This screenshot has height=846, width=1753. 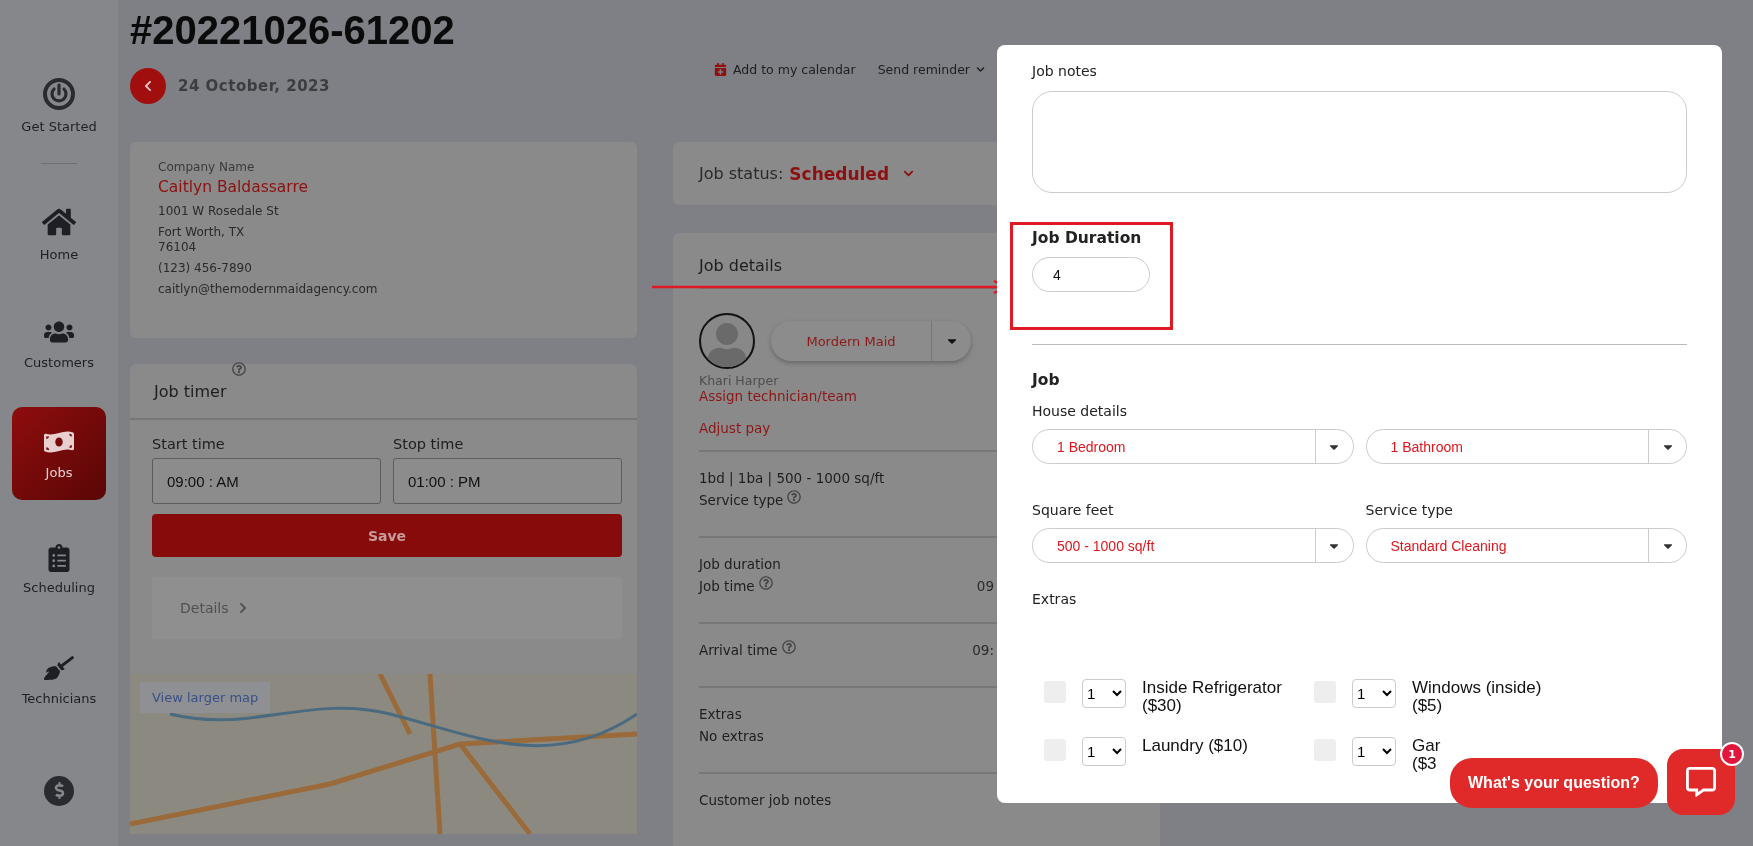 What do you see at coordinates (268, 289) in the screenshot?
I see `email-address: caitlyn@themodernmaidagency.com` at bounding box center [268, 289].